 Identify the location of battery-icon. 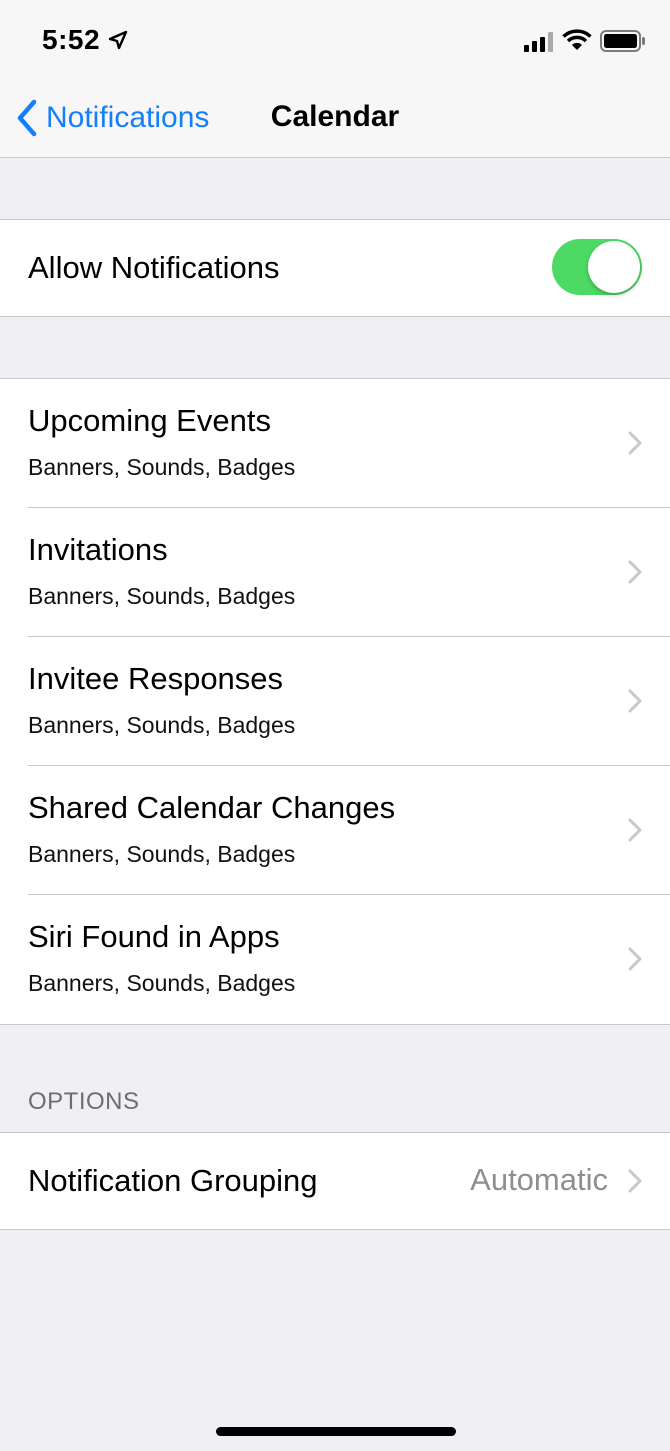
(622, 41).